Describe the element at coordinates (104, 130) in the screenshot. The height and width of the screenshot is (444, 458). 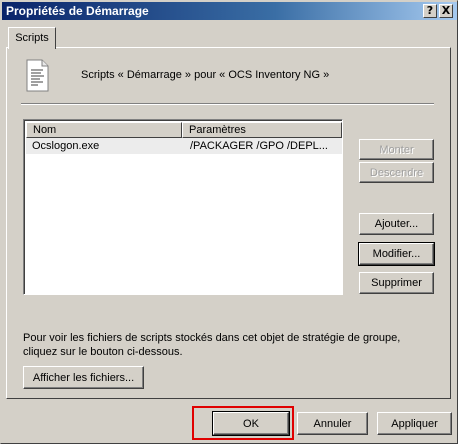
I see `column-header-nom: Nom` at that location.